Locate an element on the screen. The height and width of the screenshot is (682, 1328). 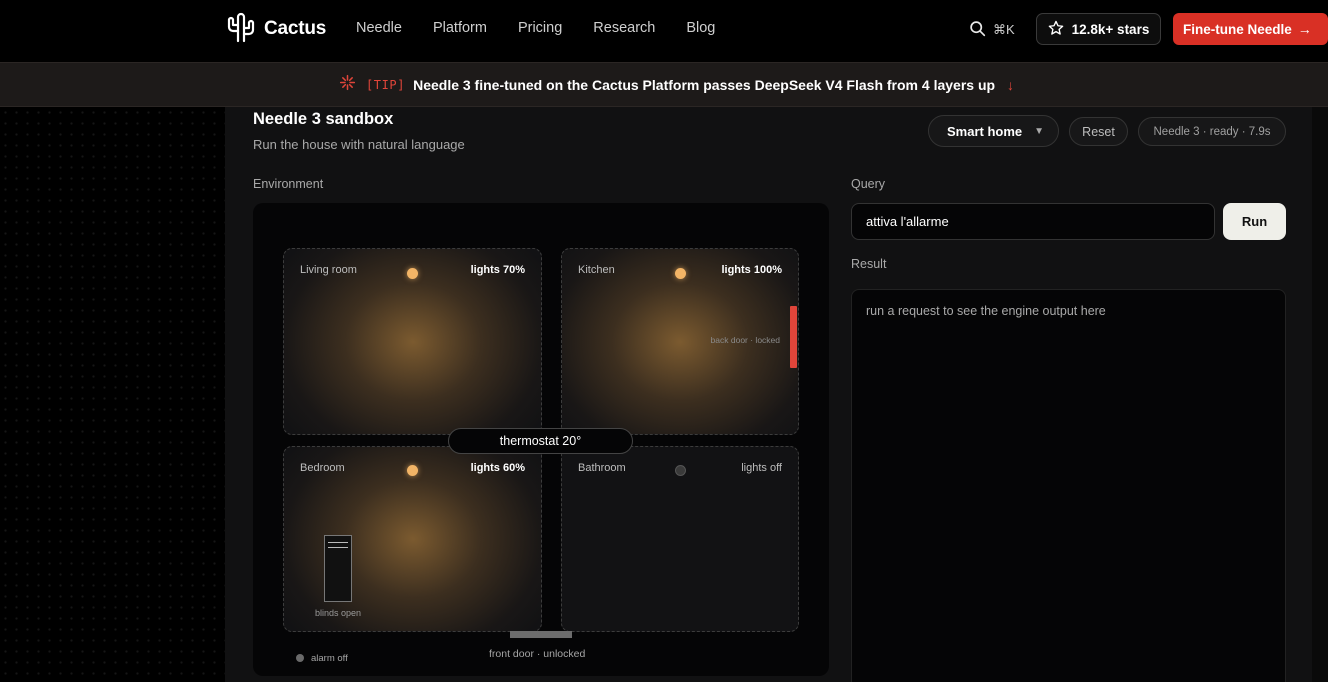
alarm-status: alarm off is located at coordinates (329, 658).